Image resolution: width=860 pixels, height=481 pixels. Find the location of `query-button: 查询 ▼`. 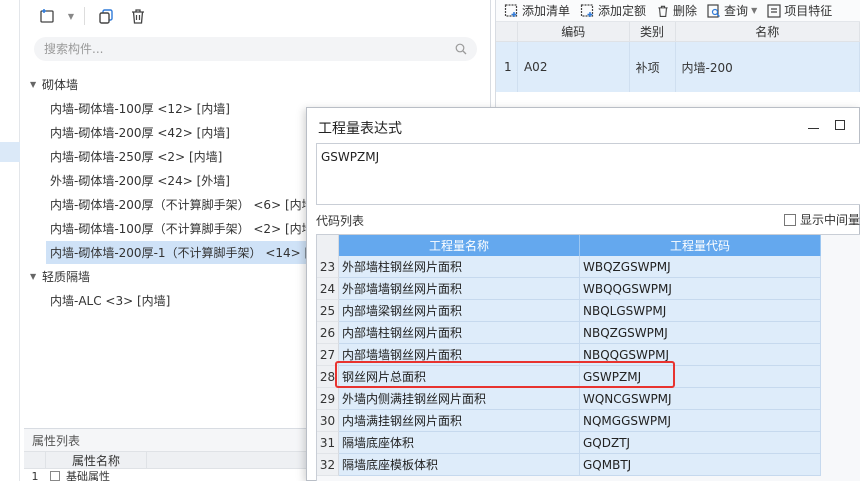

query-button: 查询 ▼ is located at coordinates (732, 10).